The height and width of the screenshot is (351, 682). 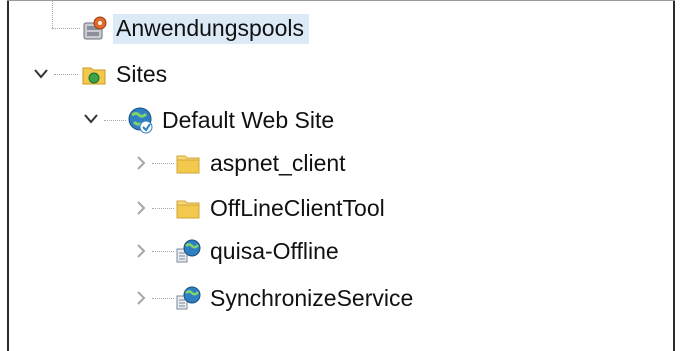 I want to click on tree-item-label: aspnet_client, so click(x=278, y=162).